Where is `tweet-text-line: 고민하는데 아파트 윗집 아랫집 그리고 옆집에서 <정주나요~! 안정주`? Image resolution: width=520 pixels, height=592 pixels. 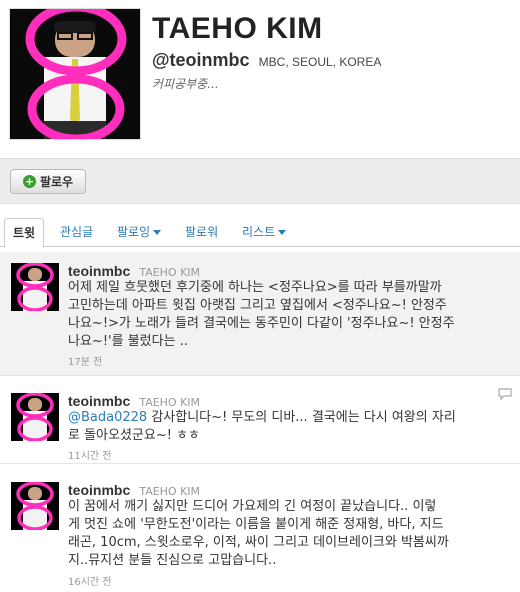 tweet-text-line: 고민하는데 아파트 윗집 아랫집 그리고 옆집에서 <정주나요~! 안정주 is located at coordinates (257, 305).